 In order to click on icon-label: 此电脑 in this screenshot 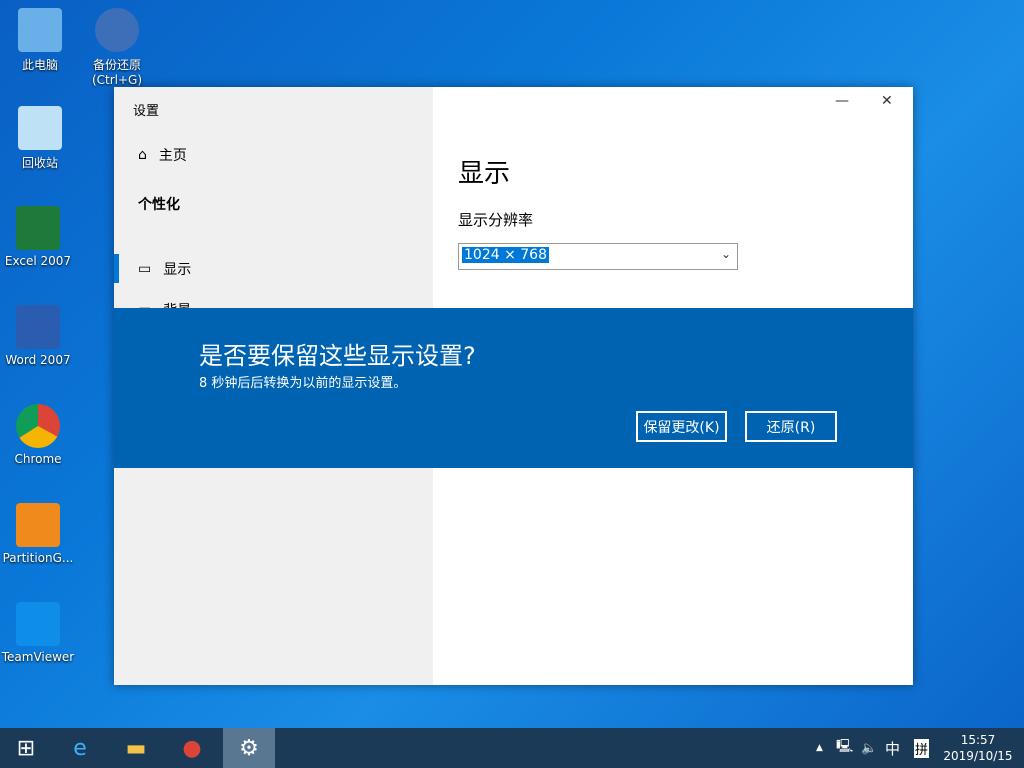, I will do `click(39, 65)`.